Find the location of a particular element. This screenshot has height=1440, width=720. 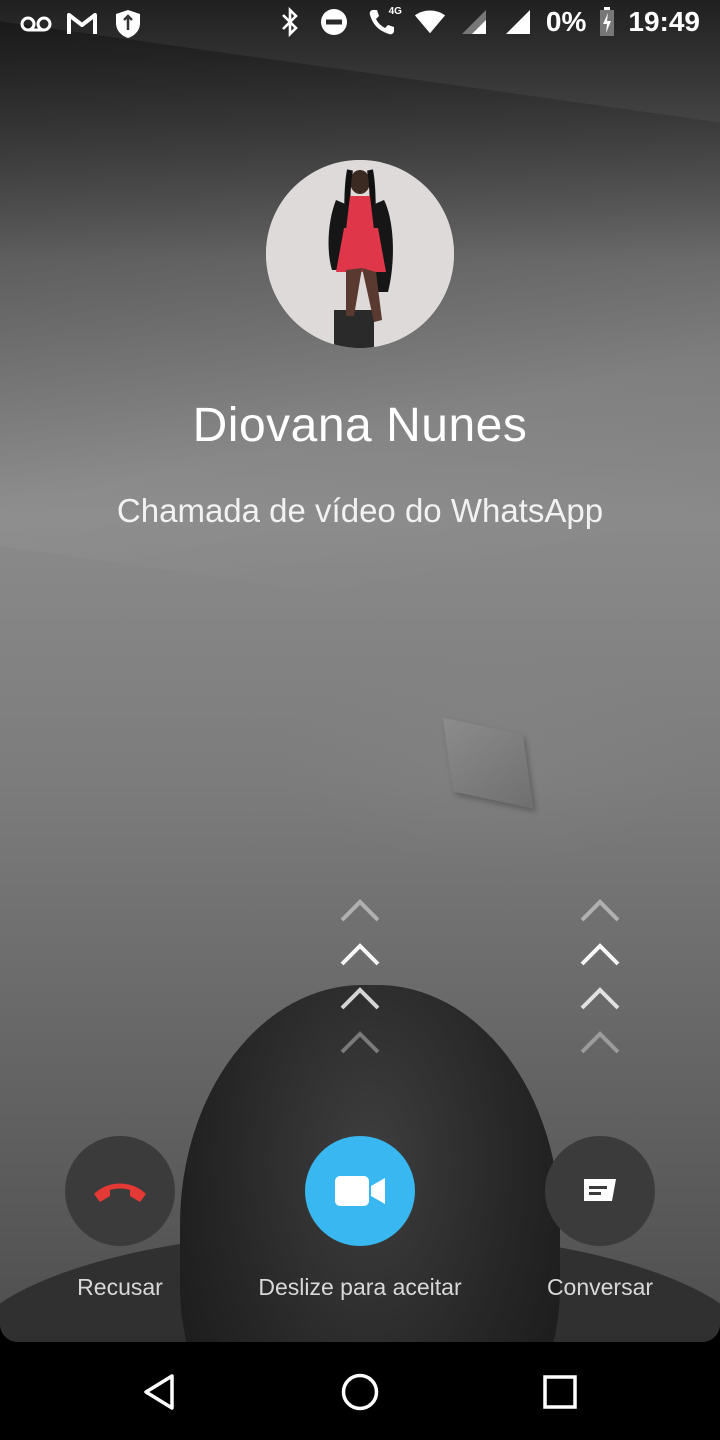

recents-button is located at coordinates (560, 1392).